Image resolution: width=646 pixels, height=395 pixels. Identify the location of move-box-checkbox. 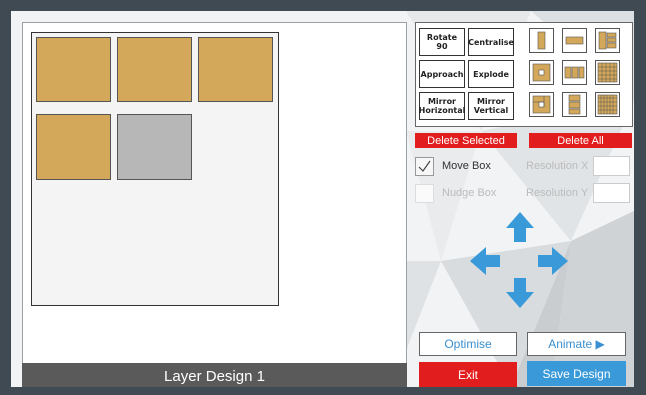
(424, 166).